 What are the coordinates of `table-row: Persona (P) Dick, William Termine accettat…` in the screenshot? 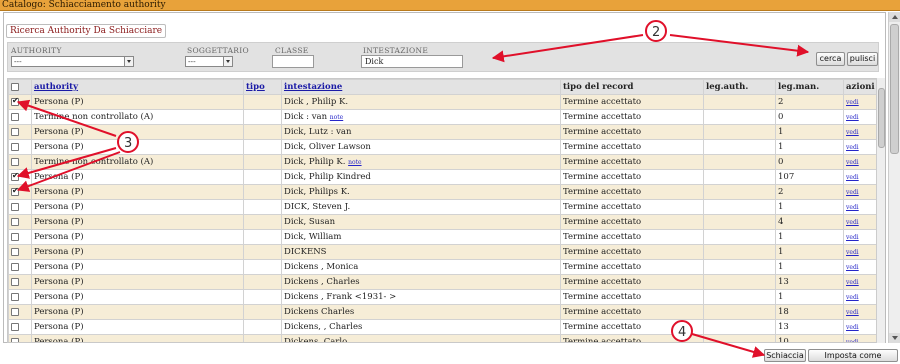 It's located at (443, 237).